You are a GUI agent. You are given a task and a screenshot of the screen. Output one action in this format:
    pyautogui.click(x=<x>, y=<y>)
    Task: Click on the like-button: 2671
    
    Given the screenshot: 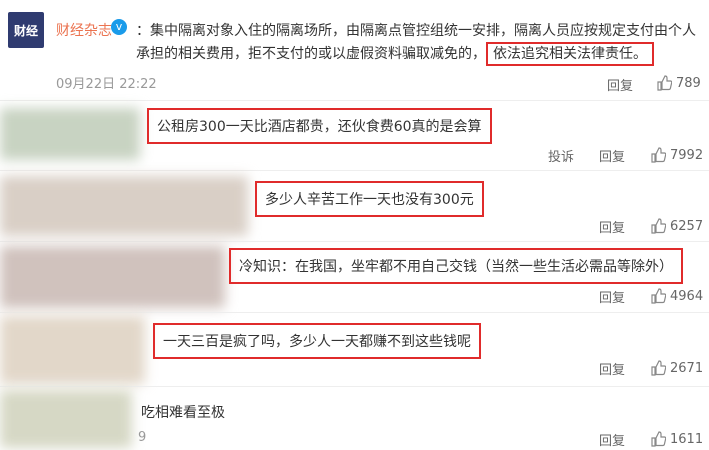 What is the action you would take?
    pyautogui.click(x=676, y=368)
    